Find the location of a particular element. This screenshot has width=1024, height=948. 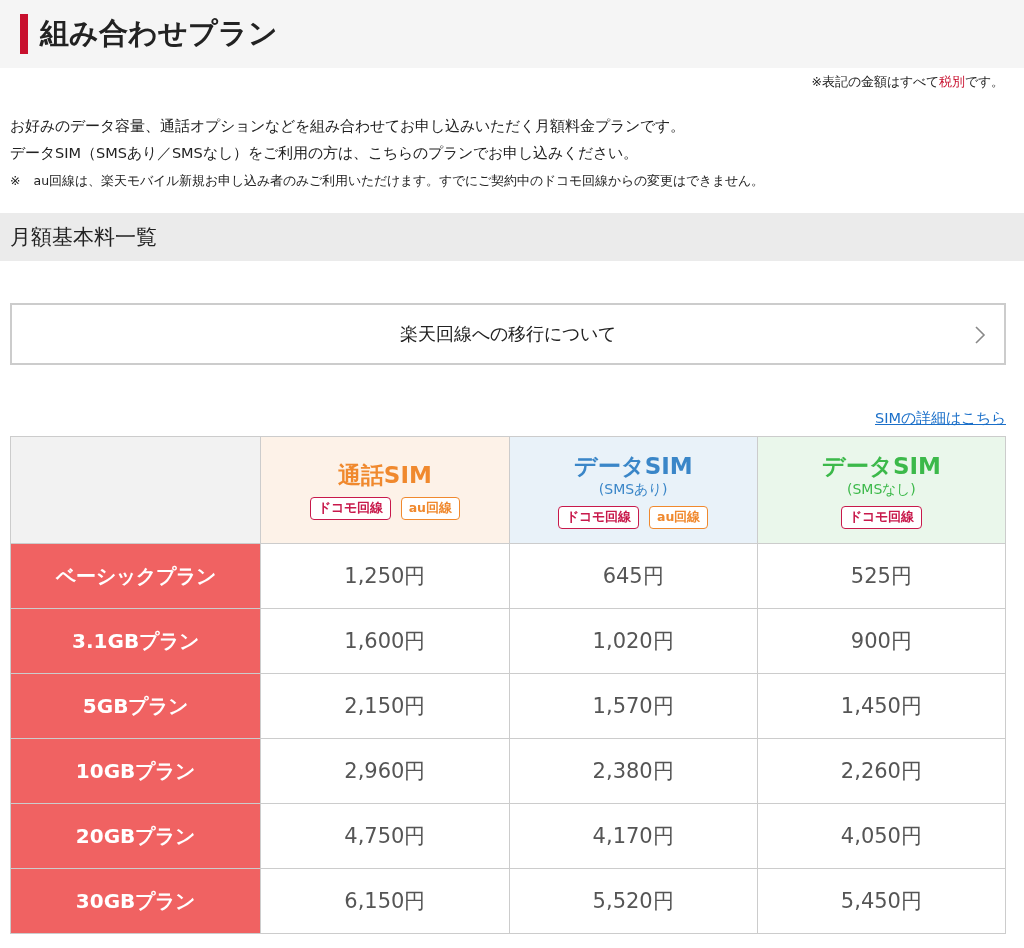

price-cell: 1,450円 is located at coordinates (881, 706).